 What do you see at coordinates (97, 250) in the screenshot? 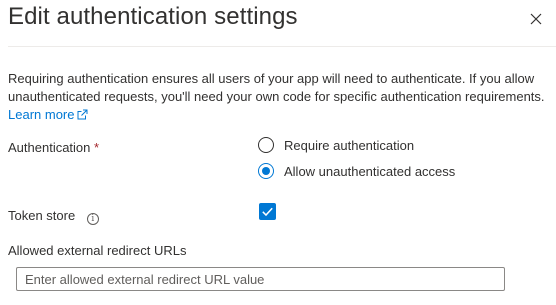
I see `redirect-urls-label: Allowed external redirect URLs` at bounding box center [97, 250].